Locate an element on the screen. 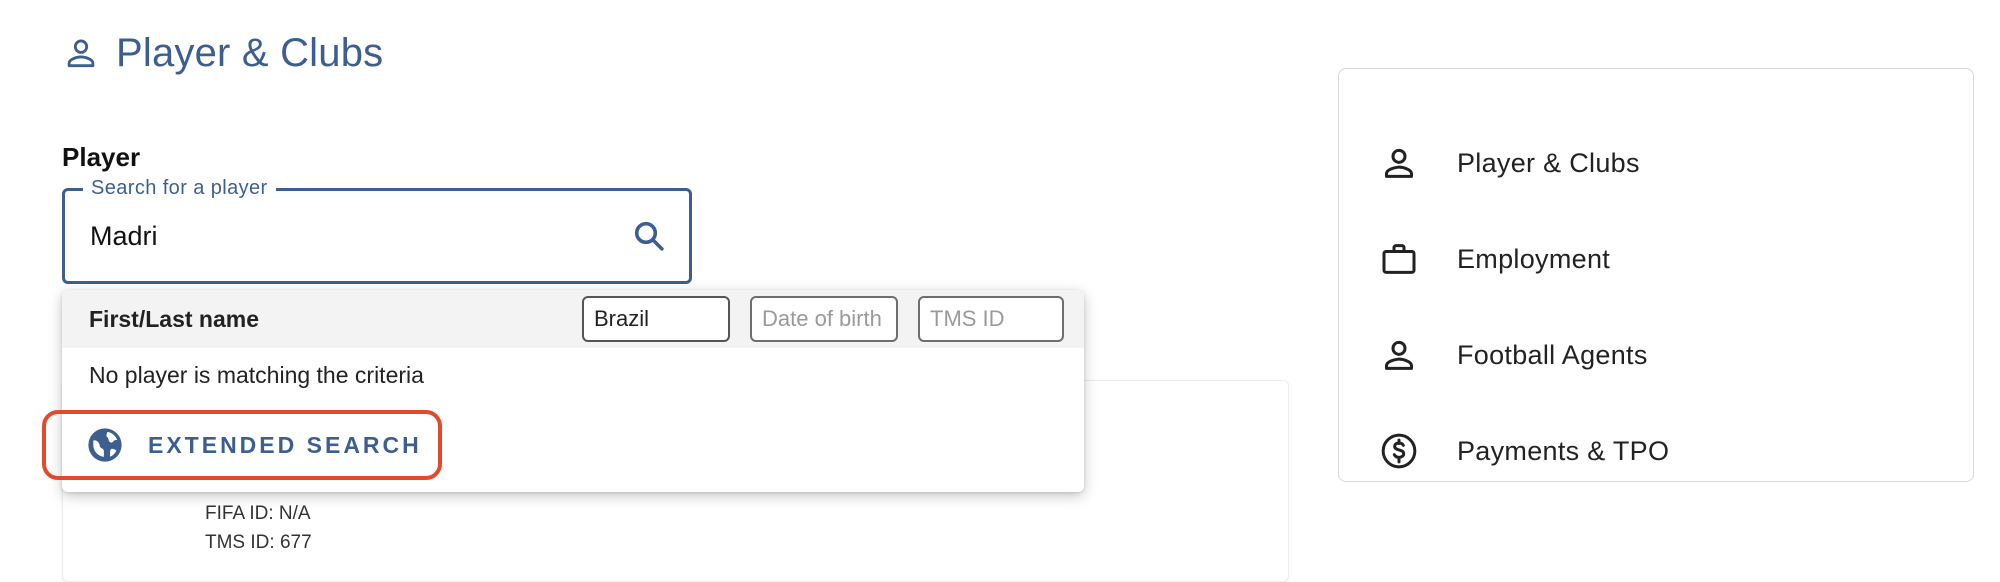  no-results-message: No player is matching the criteria is located at coordinates (256, 375).